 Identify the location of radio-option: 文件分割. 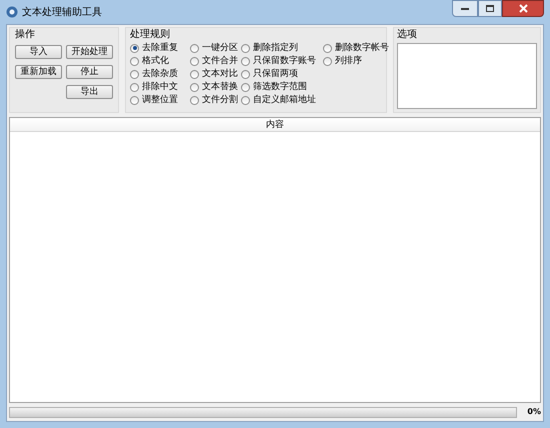
(215, 100).